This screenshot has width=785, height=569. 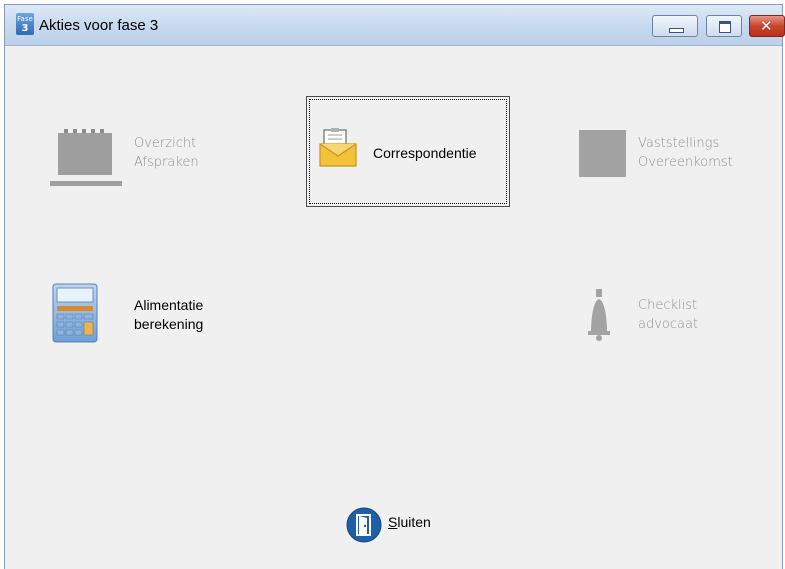 What do you see at coordinates (165, 143) in the screenshot?
I see `overzicht-label-line1: Overzicht` at bounding box center [165, 143].